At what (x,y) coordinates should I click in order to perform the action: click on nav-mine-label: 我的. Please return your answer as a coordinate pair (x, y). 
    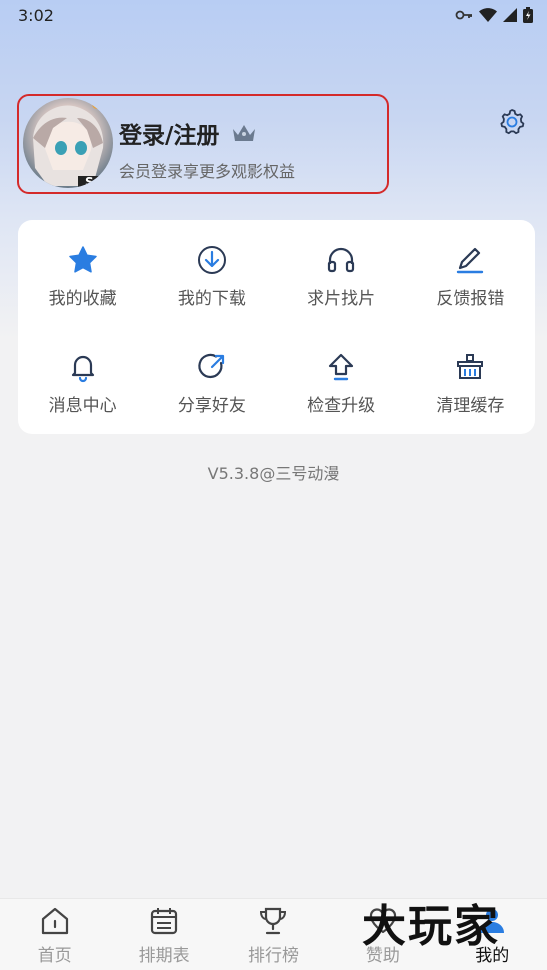
    Looking at the image, I should click on (492, 956).